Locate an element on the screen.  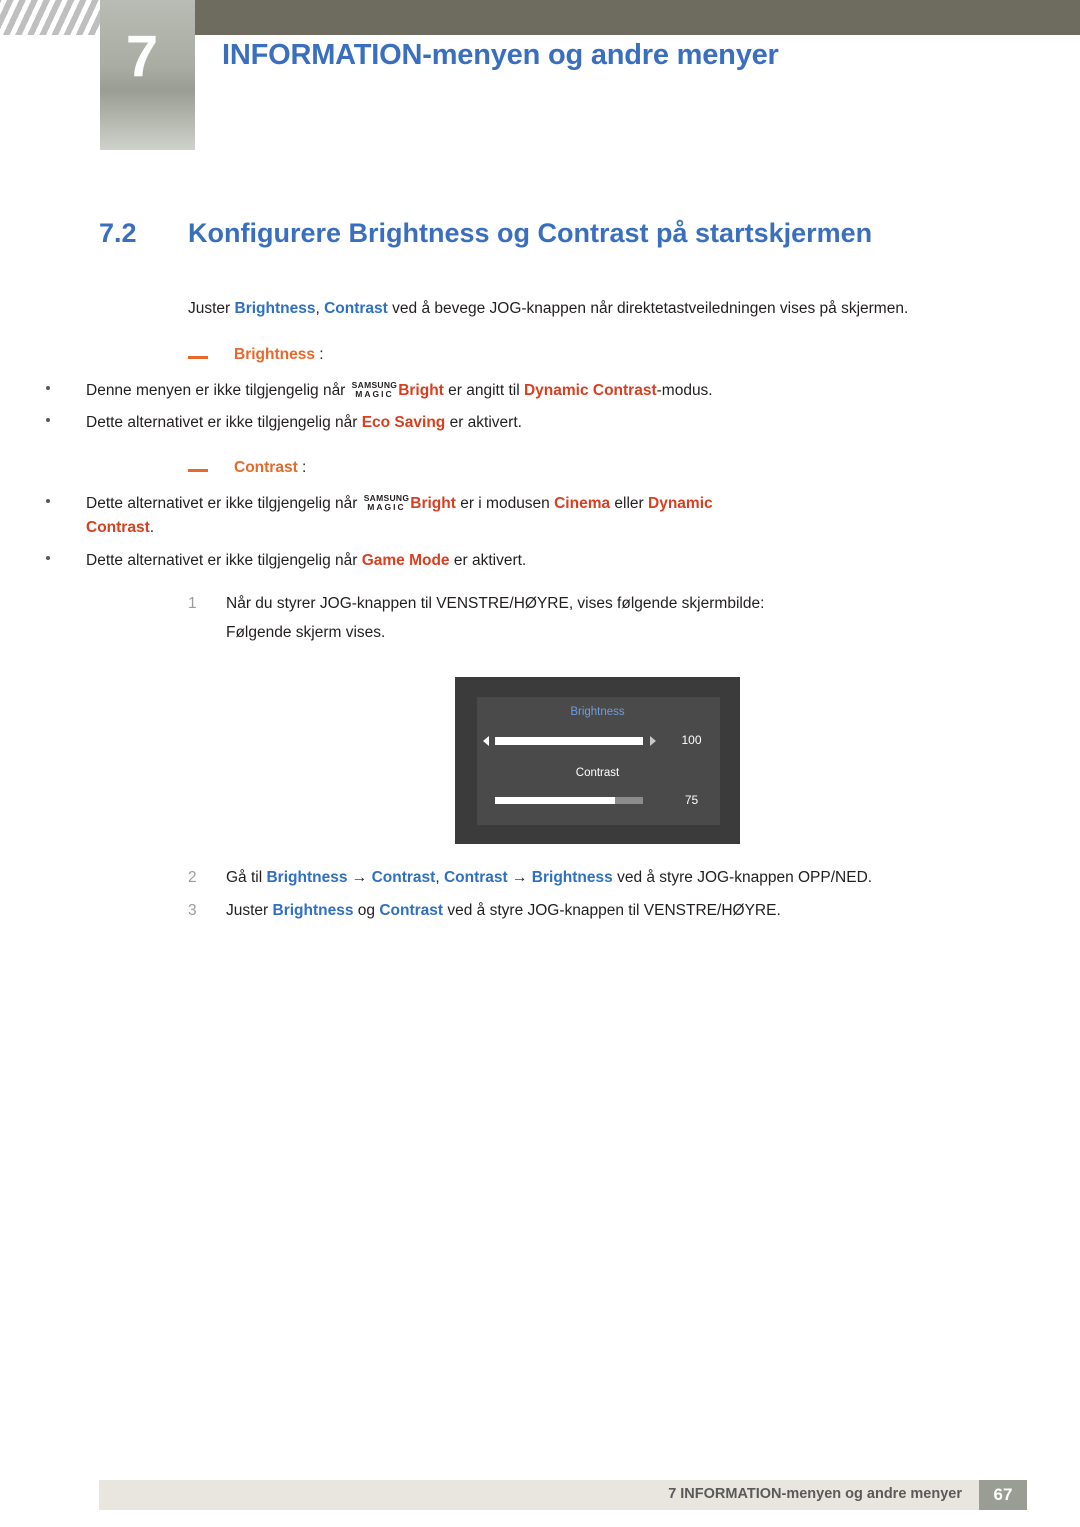
intro-comma: , is located at coordinates (320, 308).